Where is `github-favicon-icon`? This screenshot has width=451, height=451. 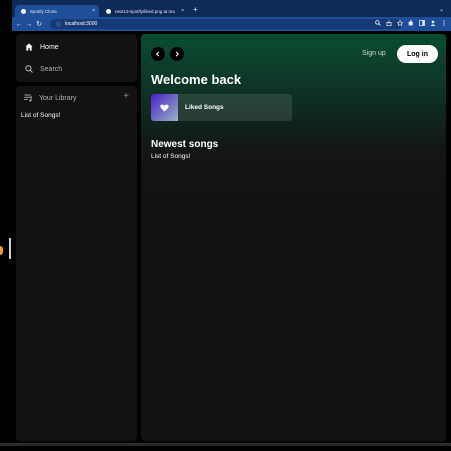
github-favicon-icon is located at coordinates (108, 11).